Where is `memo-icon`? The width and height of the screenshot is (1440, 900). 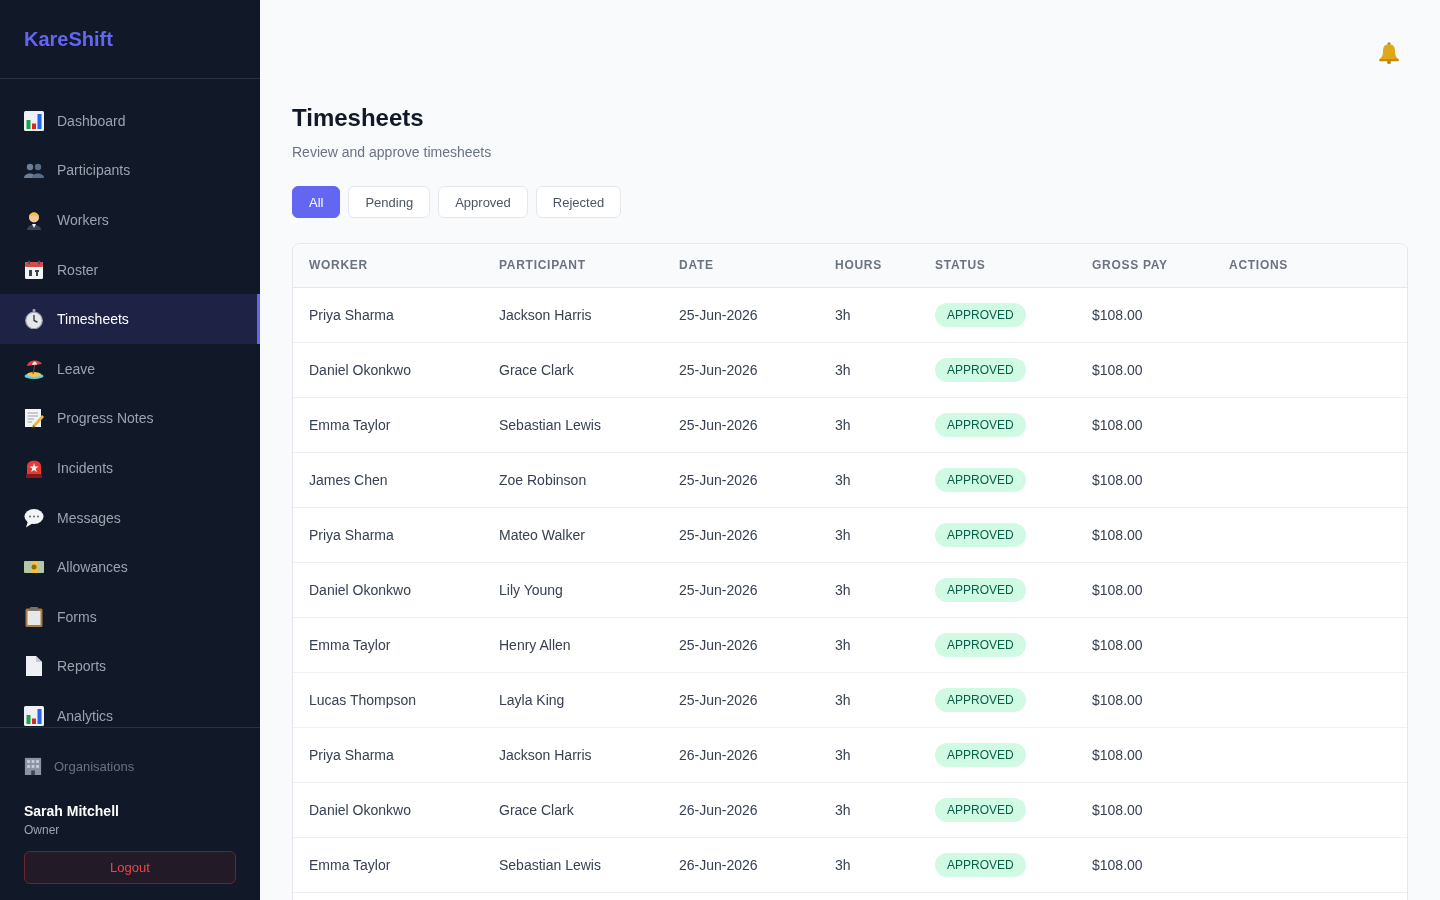 memo-icon is located at coordinates (34, 418).